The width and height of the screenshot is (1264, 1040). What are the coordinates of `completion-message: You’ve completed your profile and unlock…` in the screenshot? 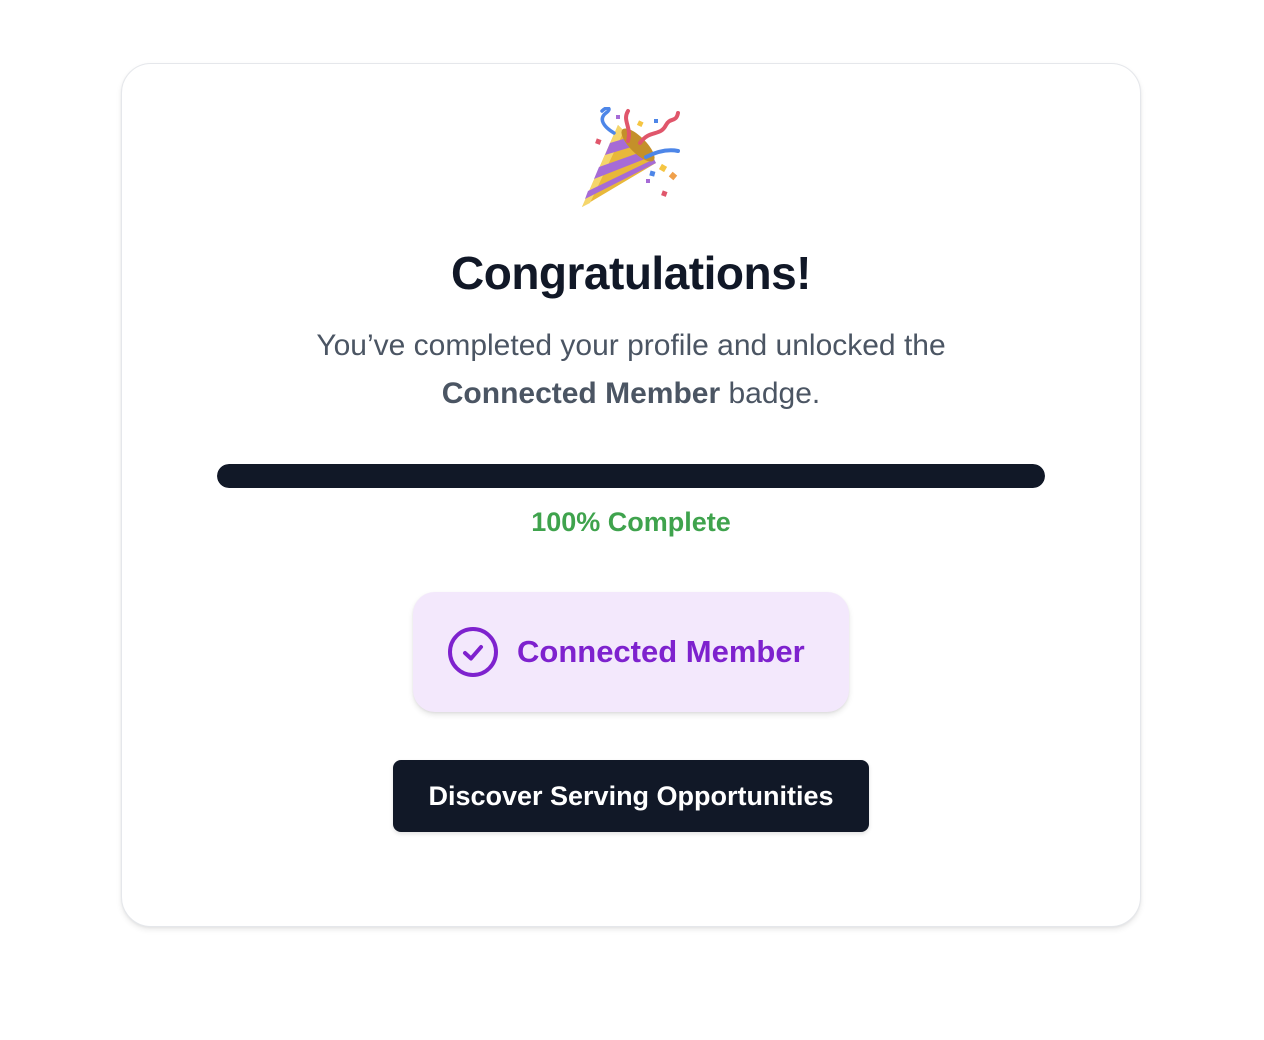 It's located at (631, 370).